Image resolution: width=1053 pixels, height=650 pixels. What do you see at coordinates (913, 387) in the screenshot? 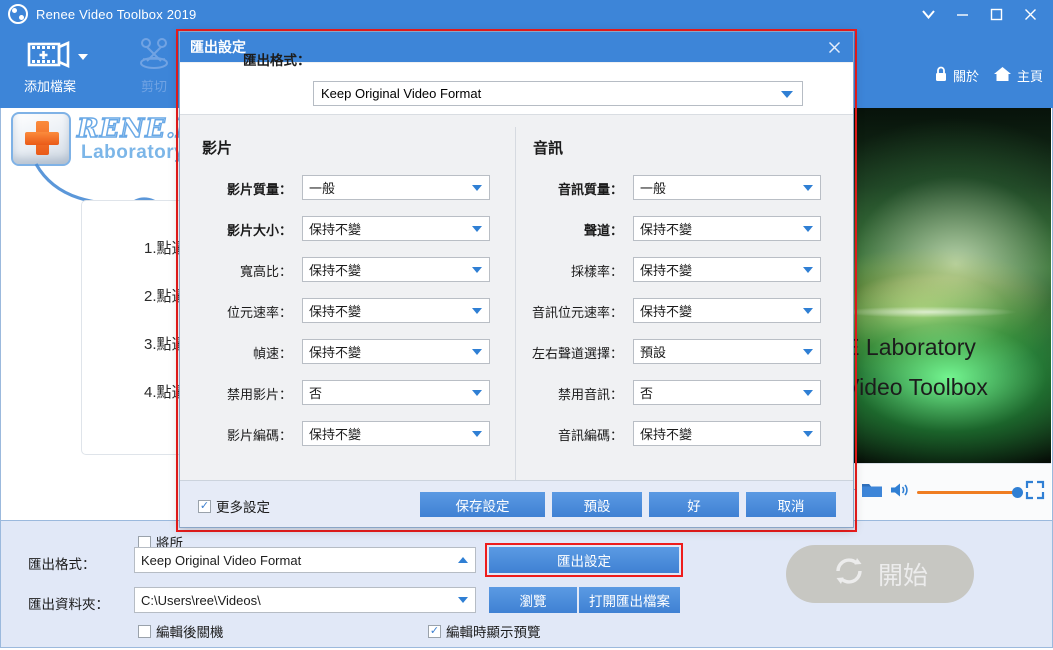
I see `preview-text-line2: e Video Toolbox` at bounding box center [913, 387].